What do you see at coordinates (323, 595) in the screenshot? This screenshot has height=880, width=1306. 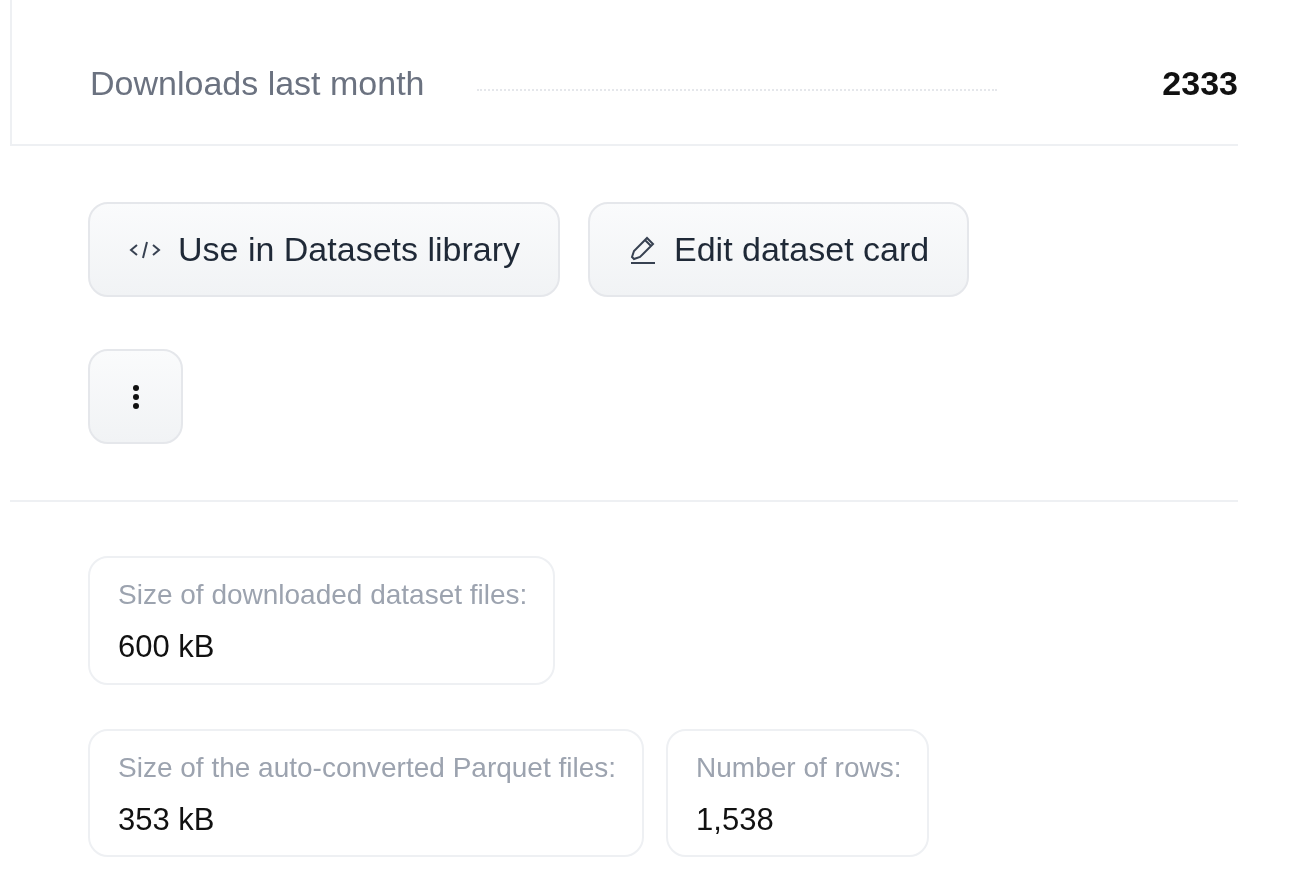 I see `stat-label: Size of downloaded dataset files:` at bounding box center [323, 595].